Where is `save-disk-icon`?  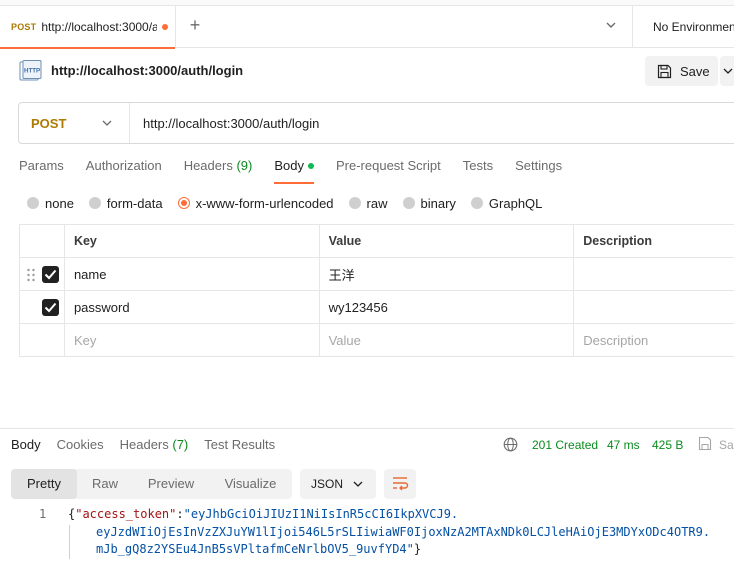 save-disk-icon is located at coordinates (664, 71).